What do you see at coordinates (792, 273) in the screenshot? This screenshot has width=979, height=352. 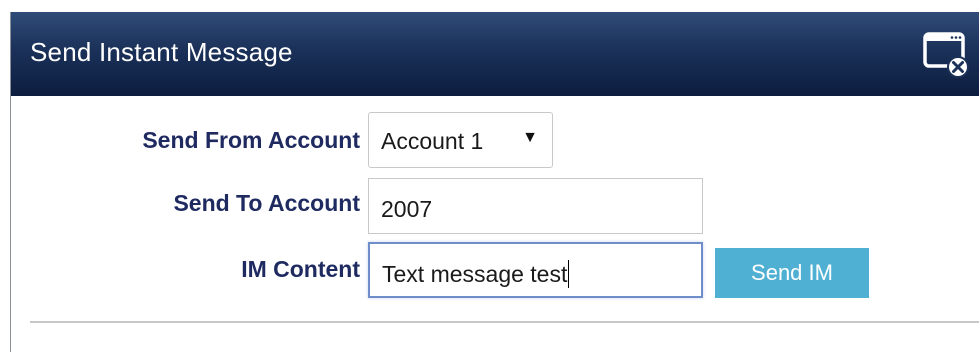 I see `send-im-button: Send IM` at bounding box center [792, 273].